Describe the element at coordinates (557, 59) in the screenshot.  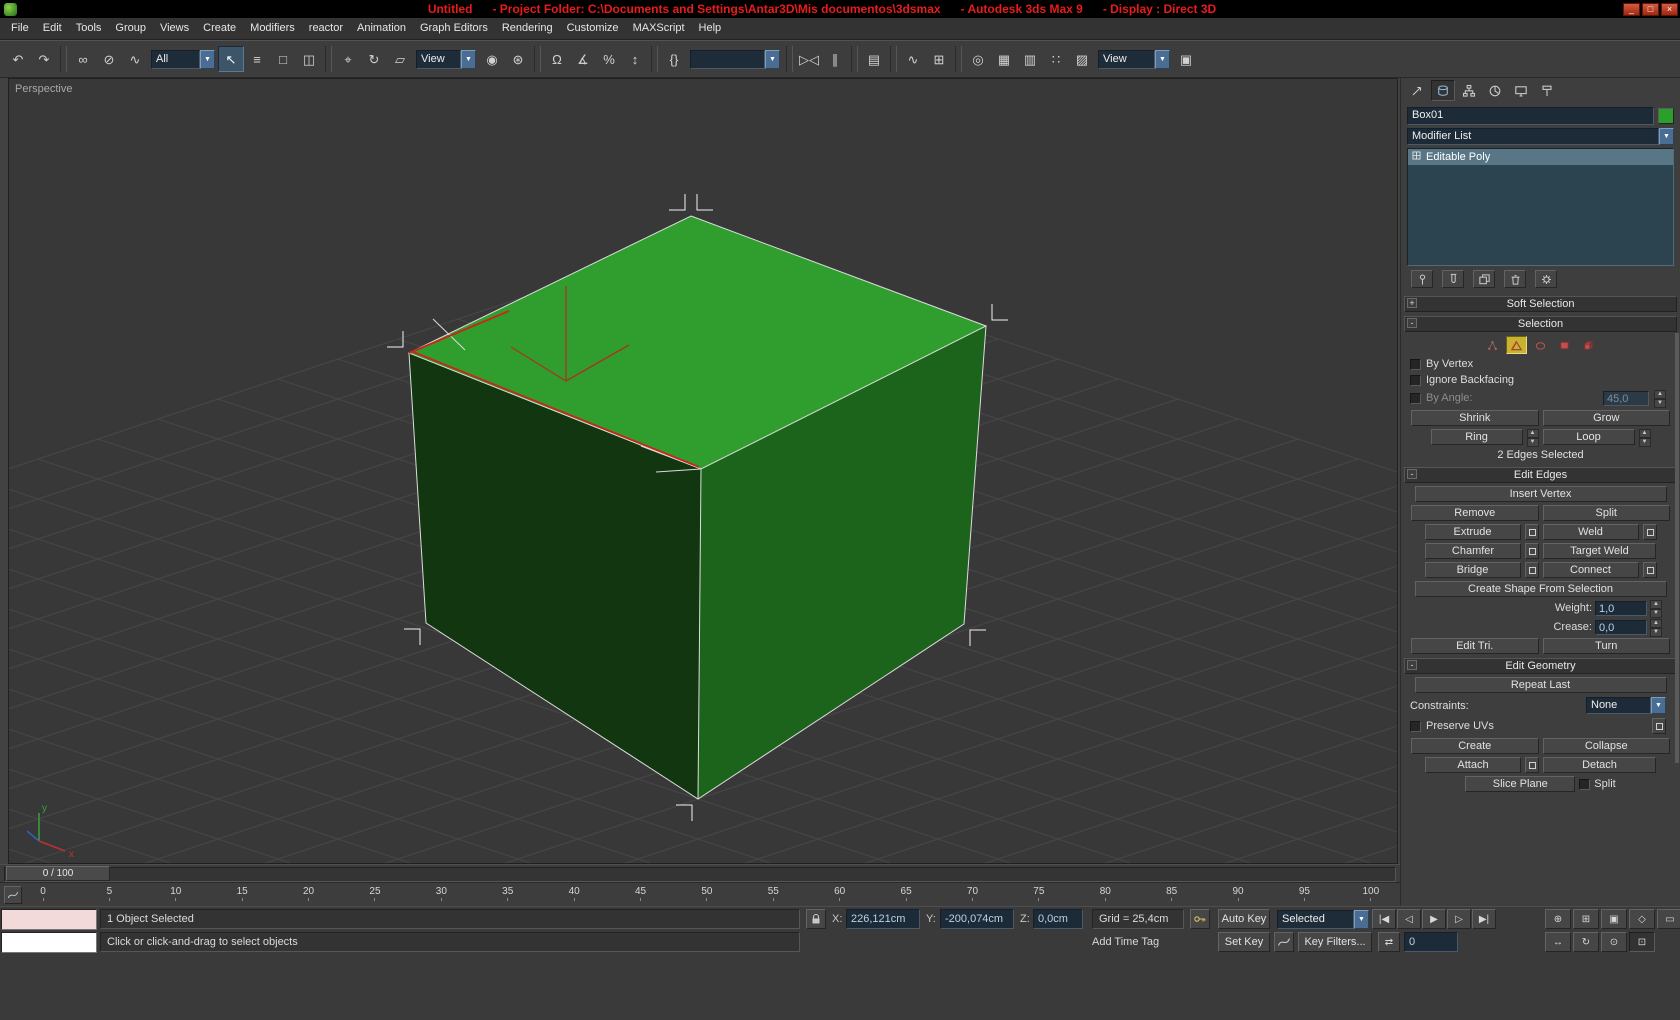
I see `snaps-toggle-button: Ω` at that location.